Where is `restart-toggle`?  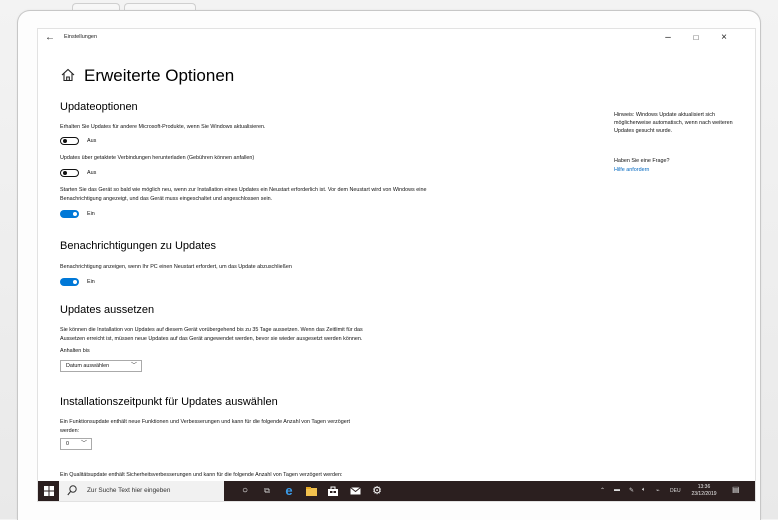
restart-toggle is located at coordinates (69, 214).